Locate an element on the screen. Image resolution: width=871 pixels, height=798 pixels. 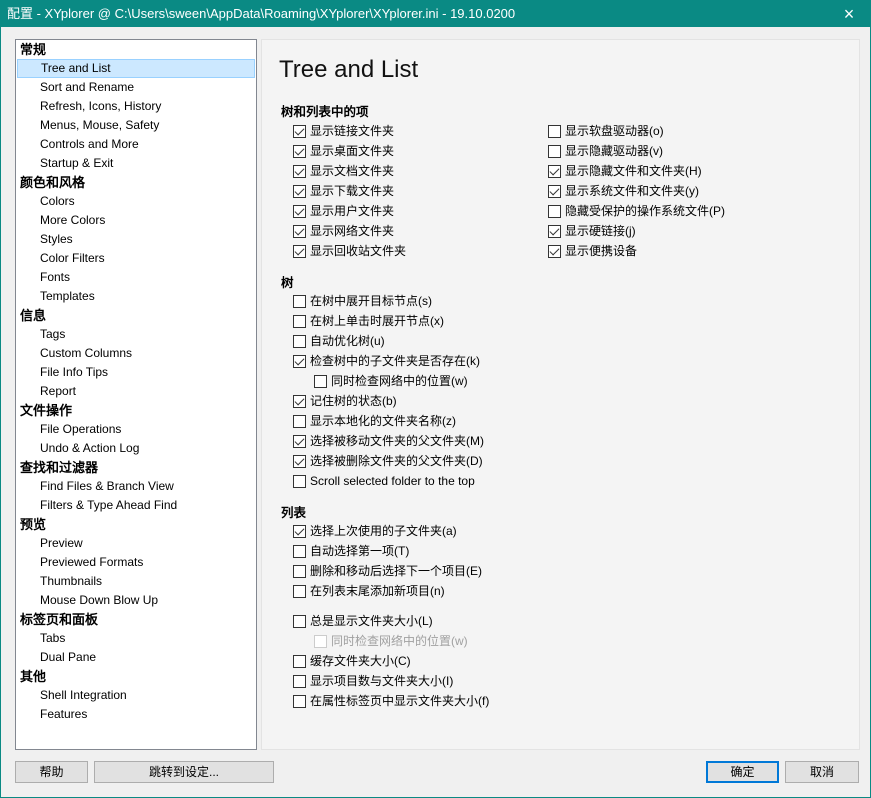
checkbox-option: 在树中展开目标节点(s) is located at coordinates (362, 301).